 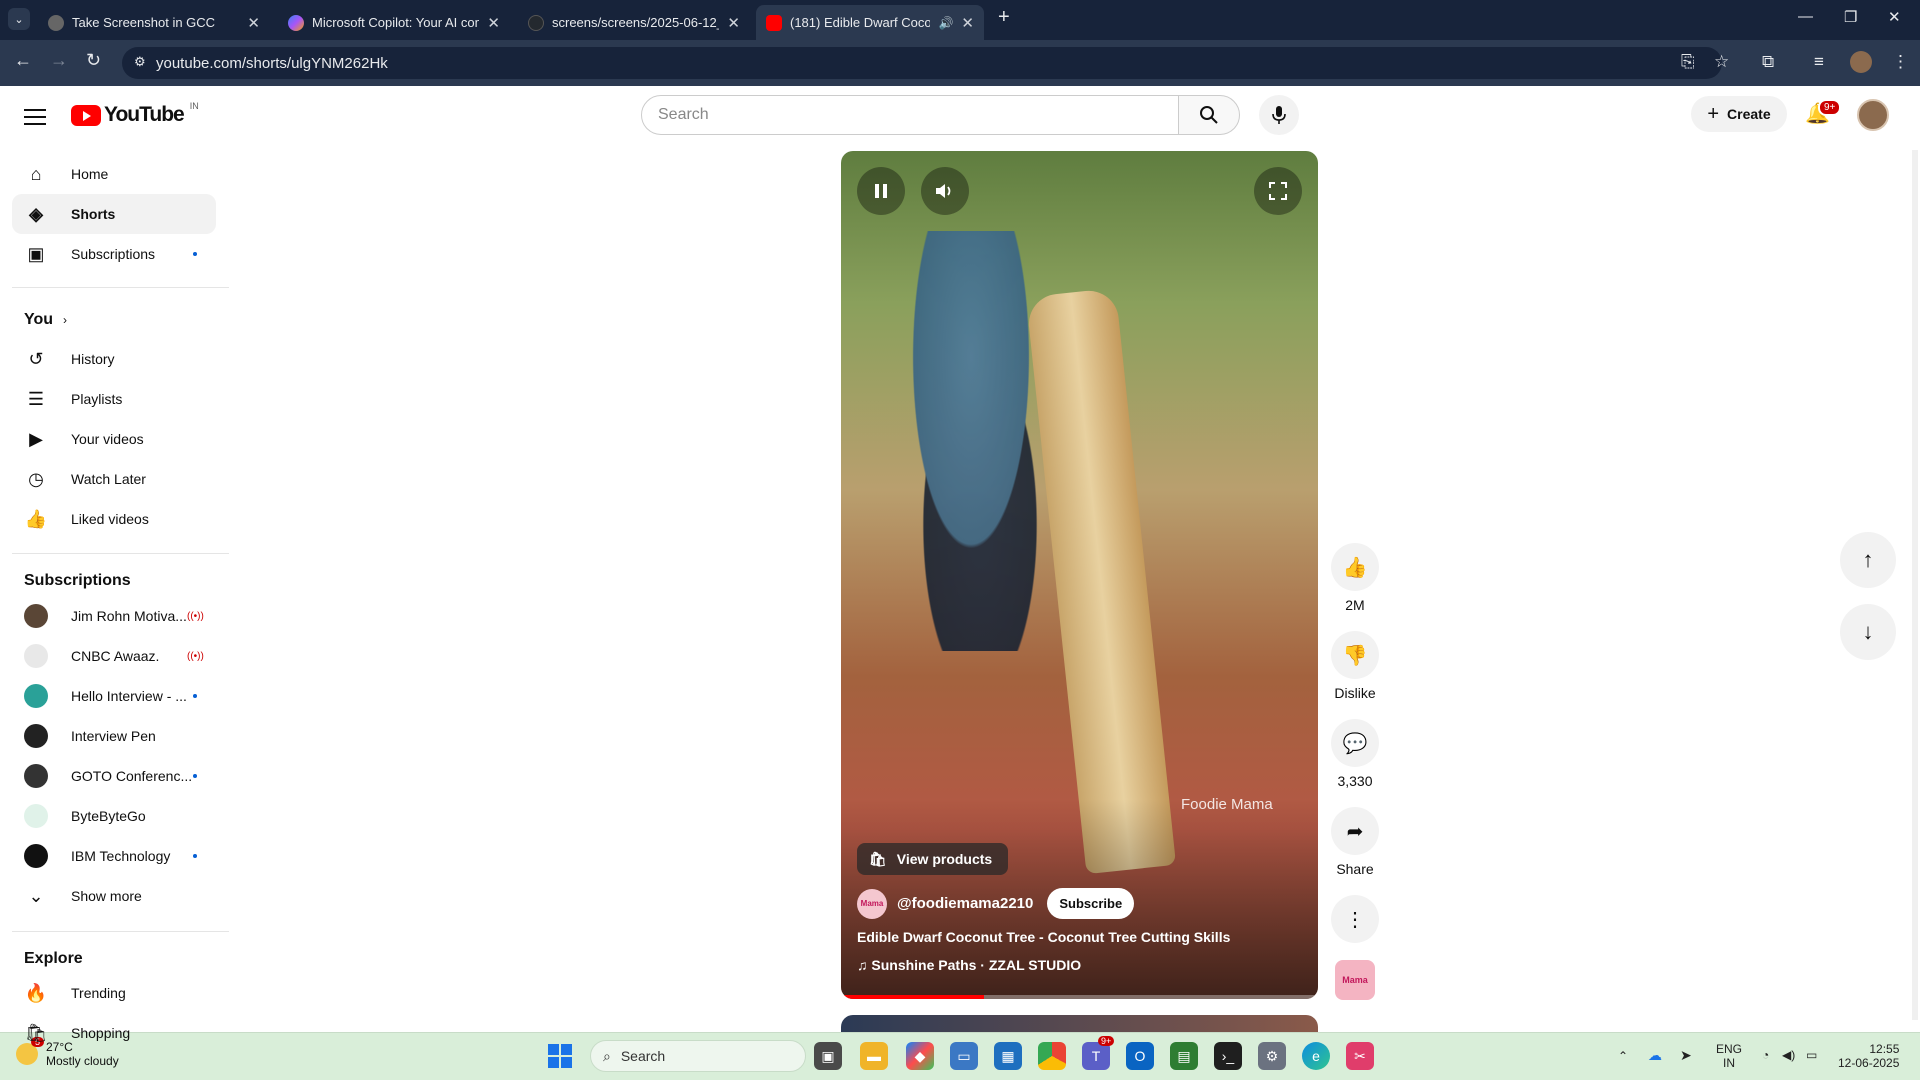 I want to click on sidebar-you-header: You ›, so click(x=114, y=320).